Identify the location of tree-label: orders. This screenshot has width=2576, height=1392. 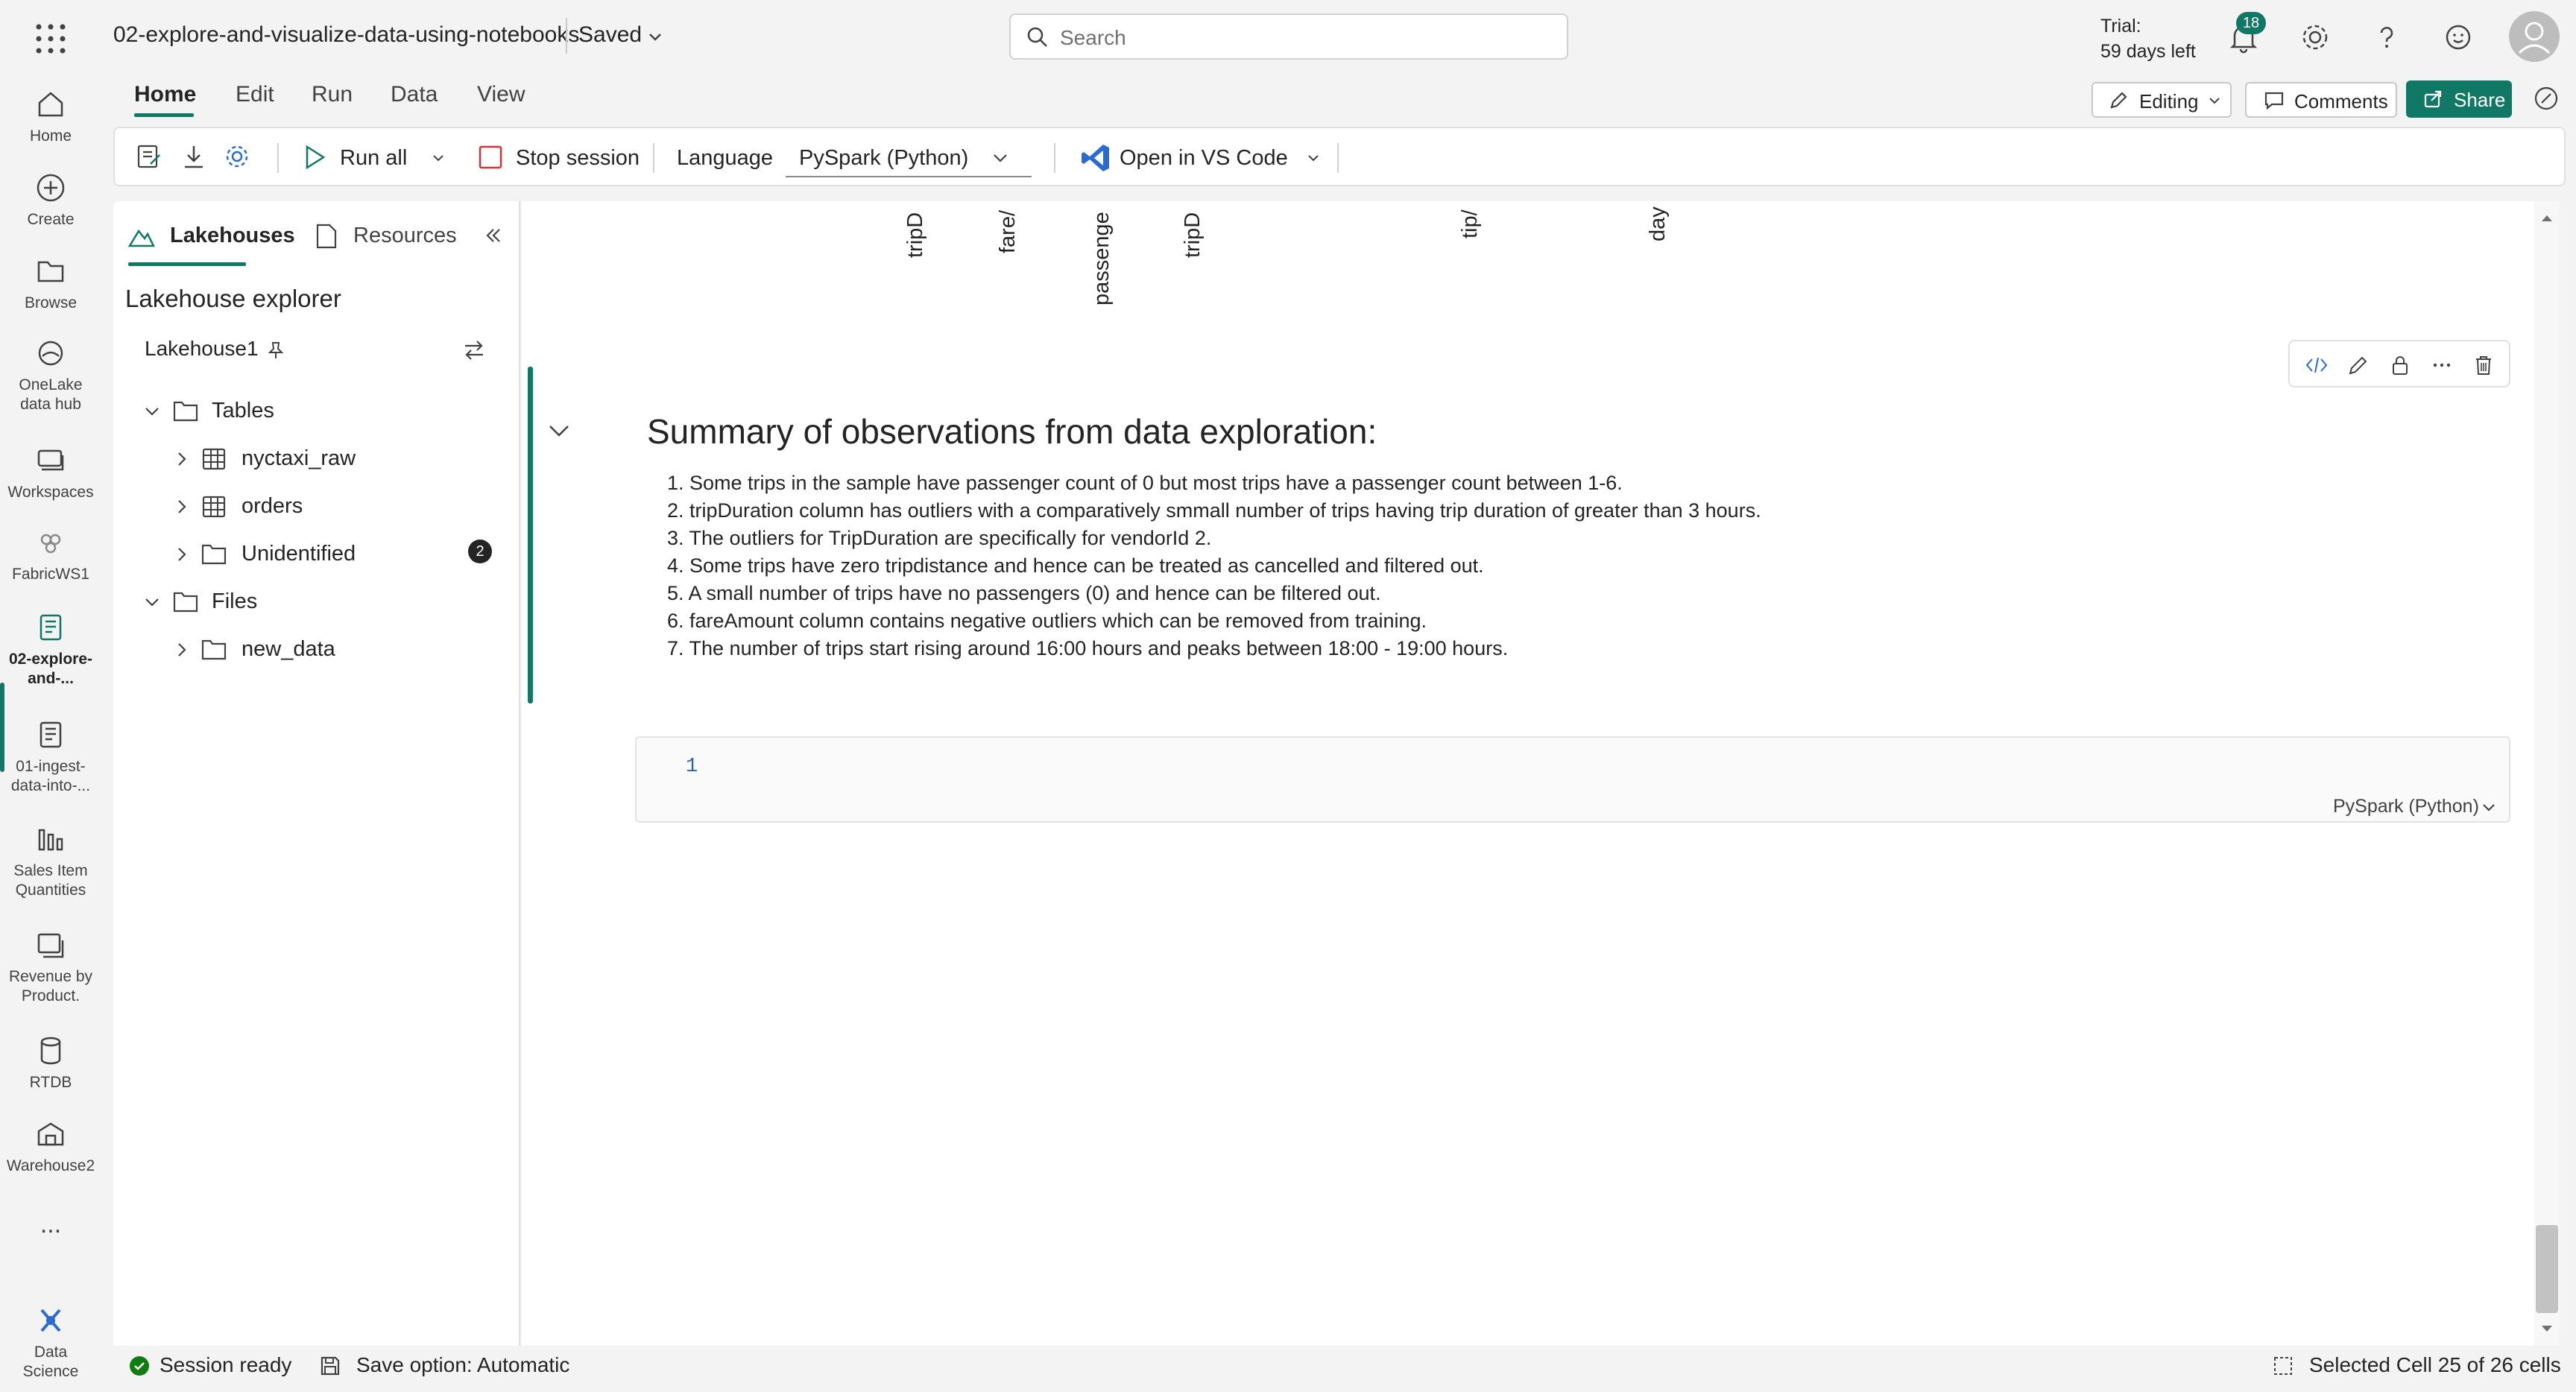
(272, 506).